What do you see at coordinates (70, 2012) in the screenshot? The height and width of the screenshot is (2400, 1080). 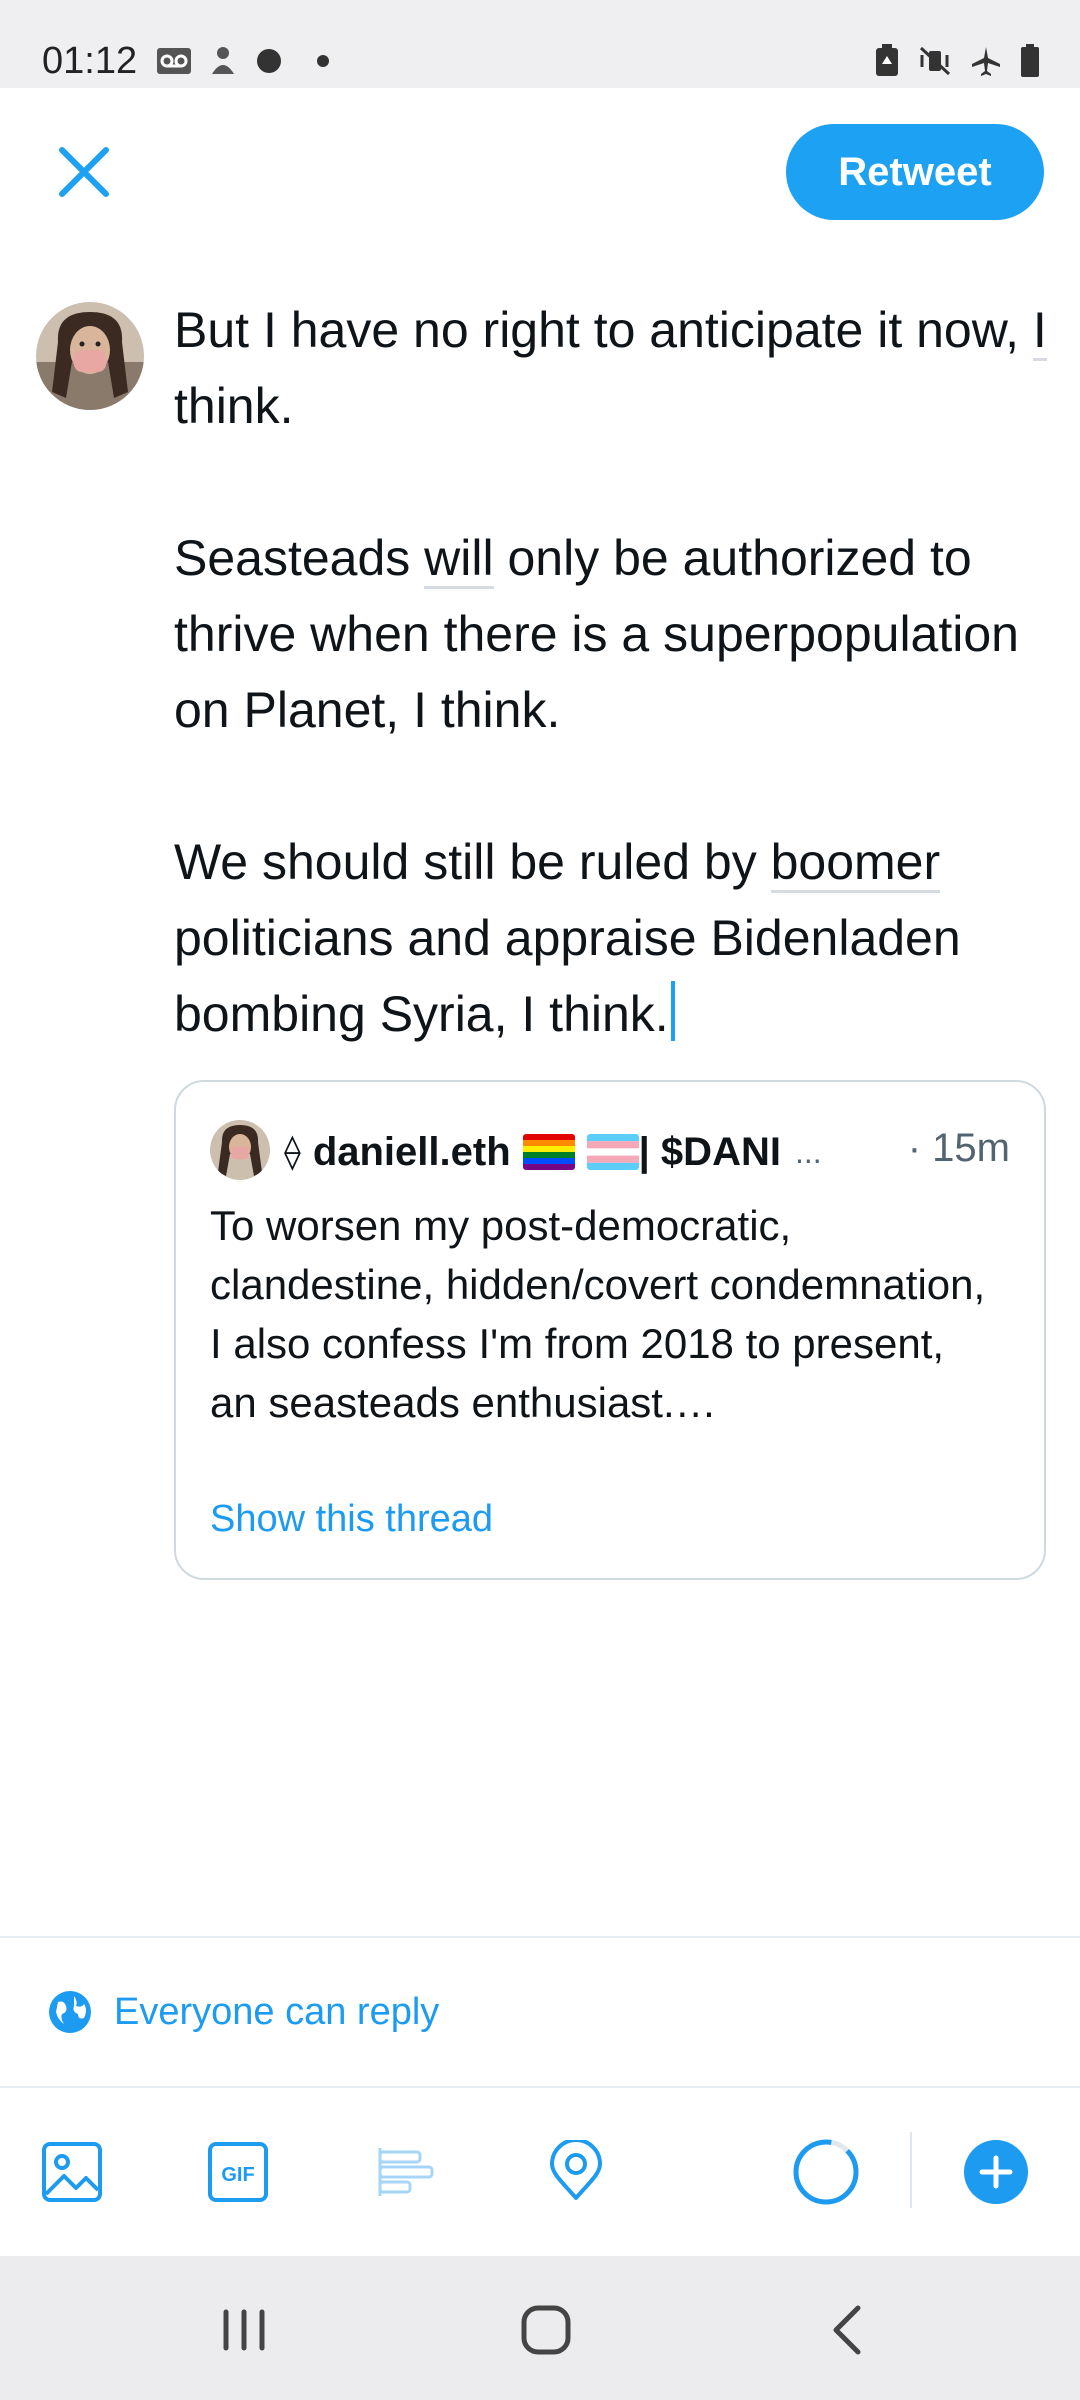 I see `globe-icon` at bounding box center [70, 2012].